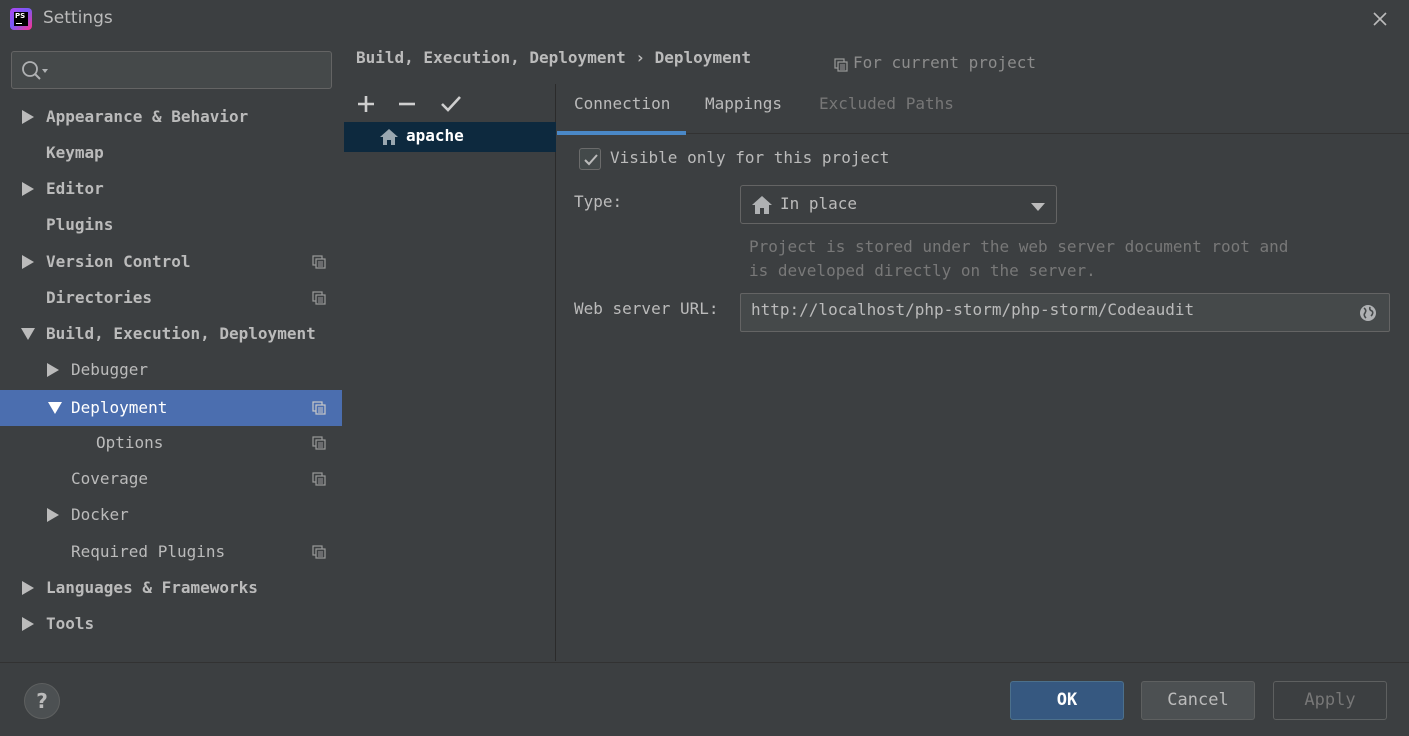 The width and height of the screenshot is (1409, 736). Describe the element at coordinates (886, 114) in the screenshot. I see `tab-excluded-paths: Excluded Paths` at that location.